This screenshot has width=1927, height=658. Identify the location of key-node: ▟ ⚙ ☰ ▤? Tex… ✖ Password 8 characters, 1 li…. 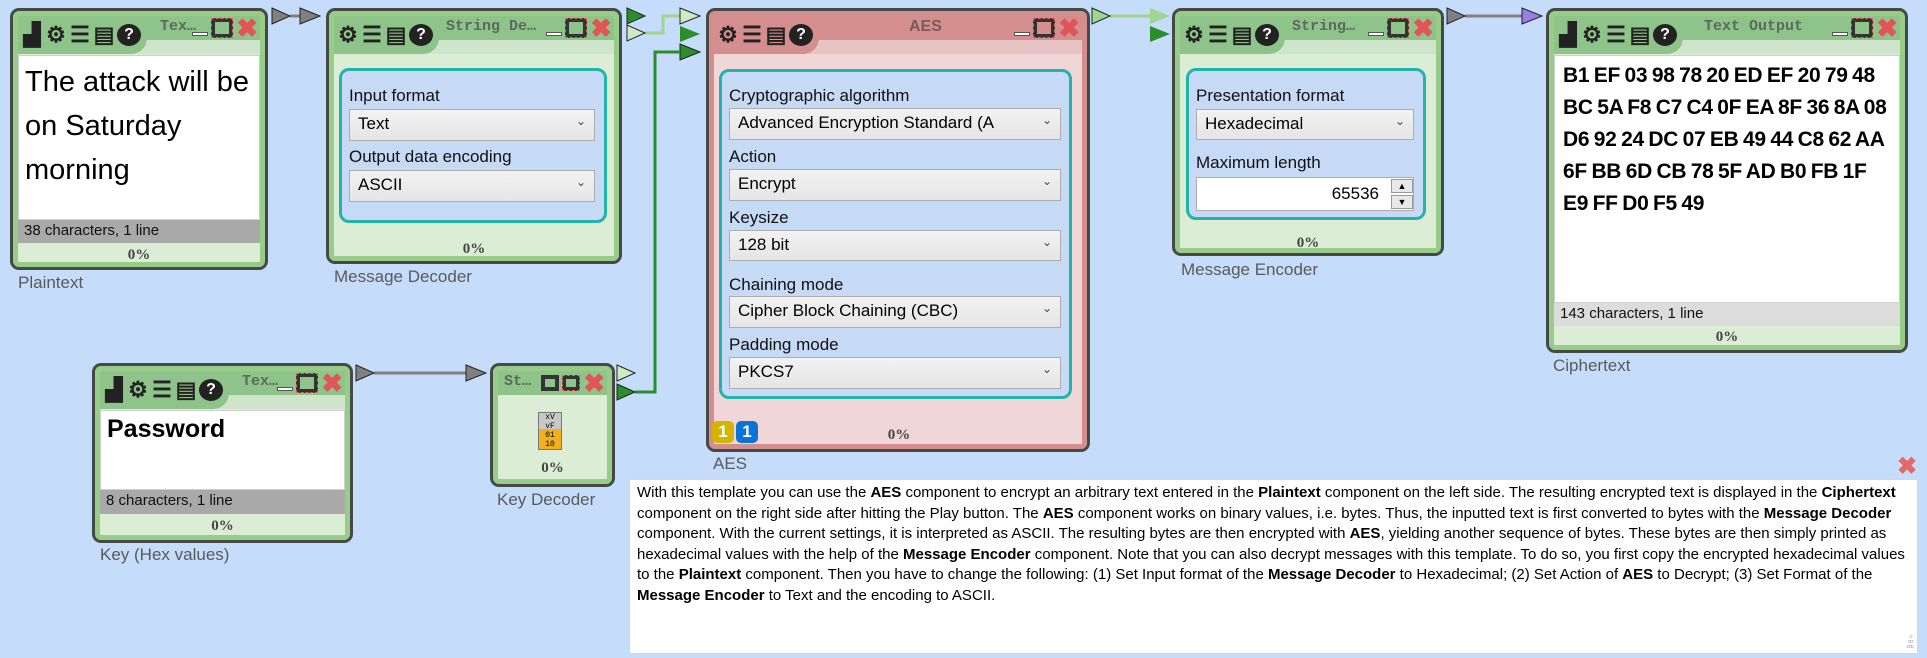
(222, 453).